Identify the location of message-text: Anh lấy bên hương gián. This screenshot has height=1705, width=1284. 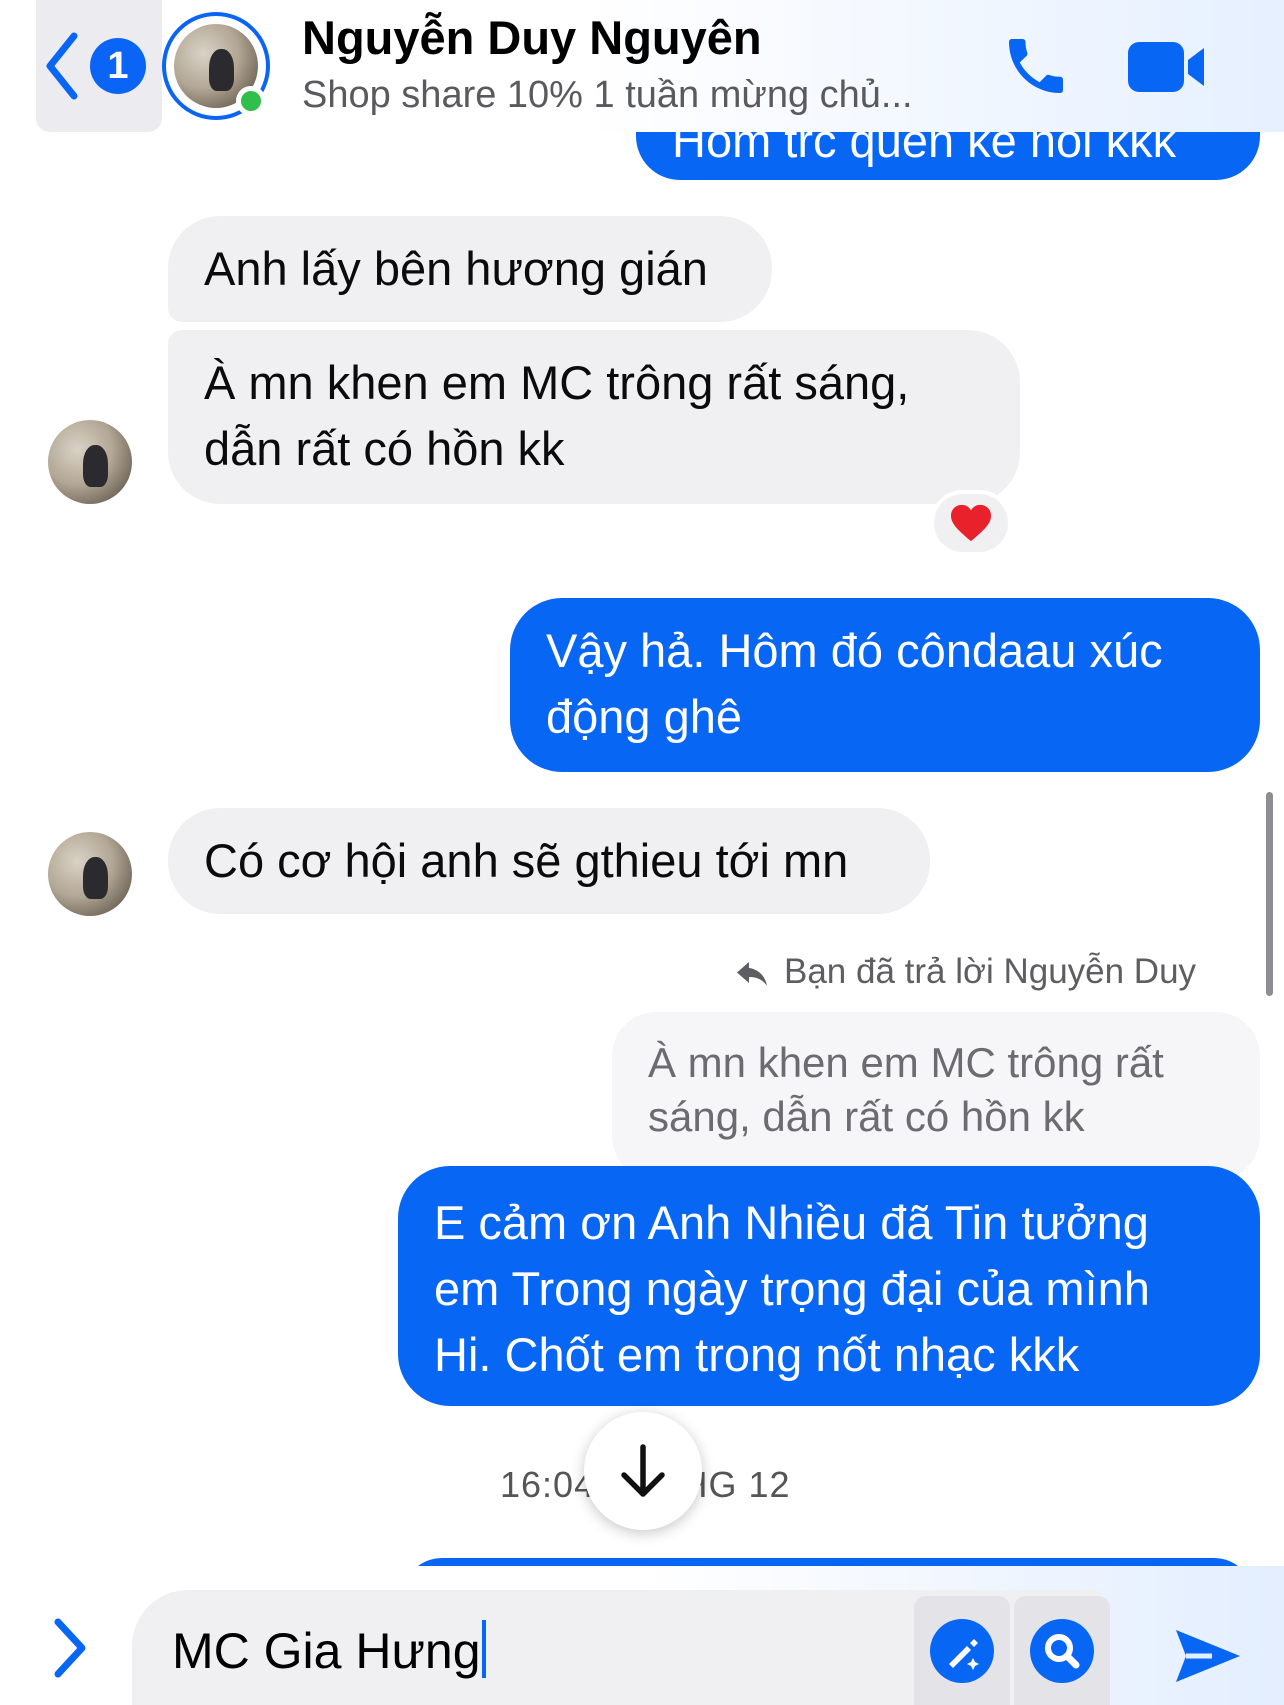
(456, 268).